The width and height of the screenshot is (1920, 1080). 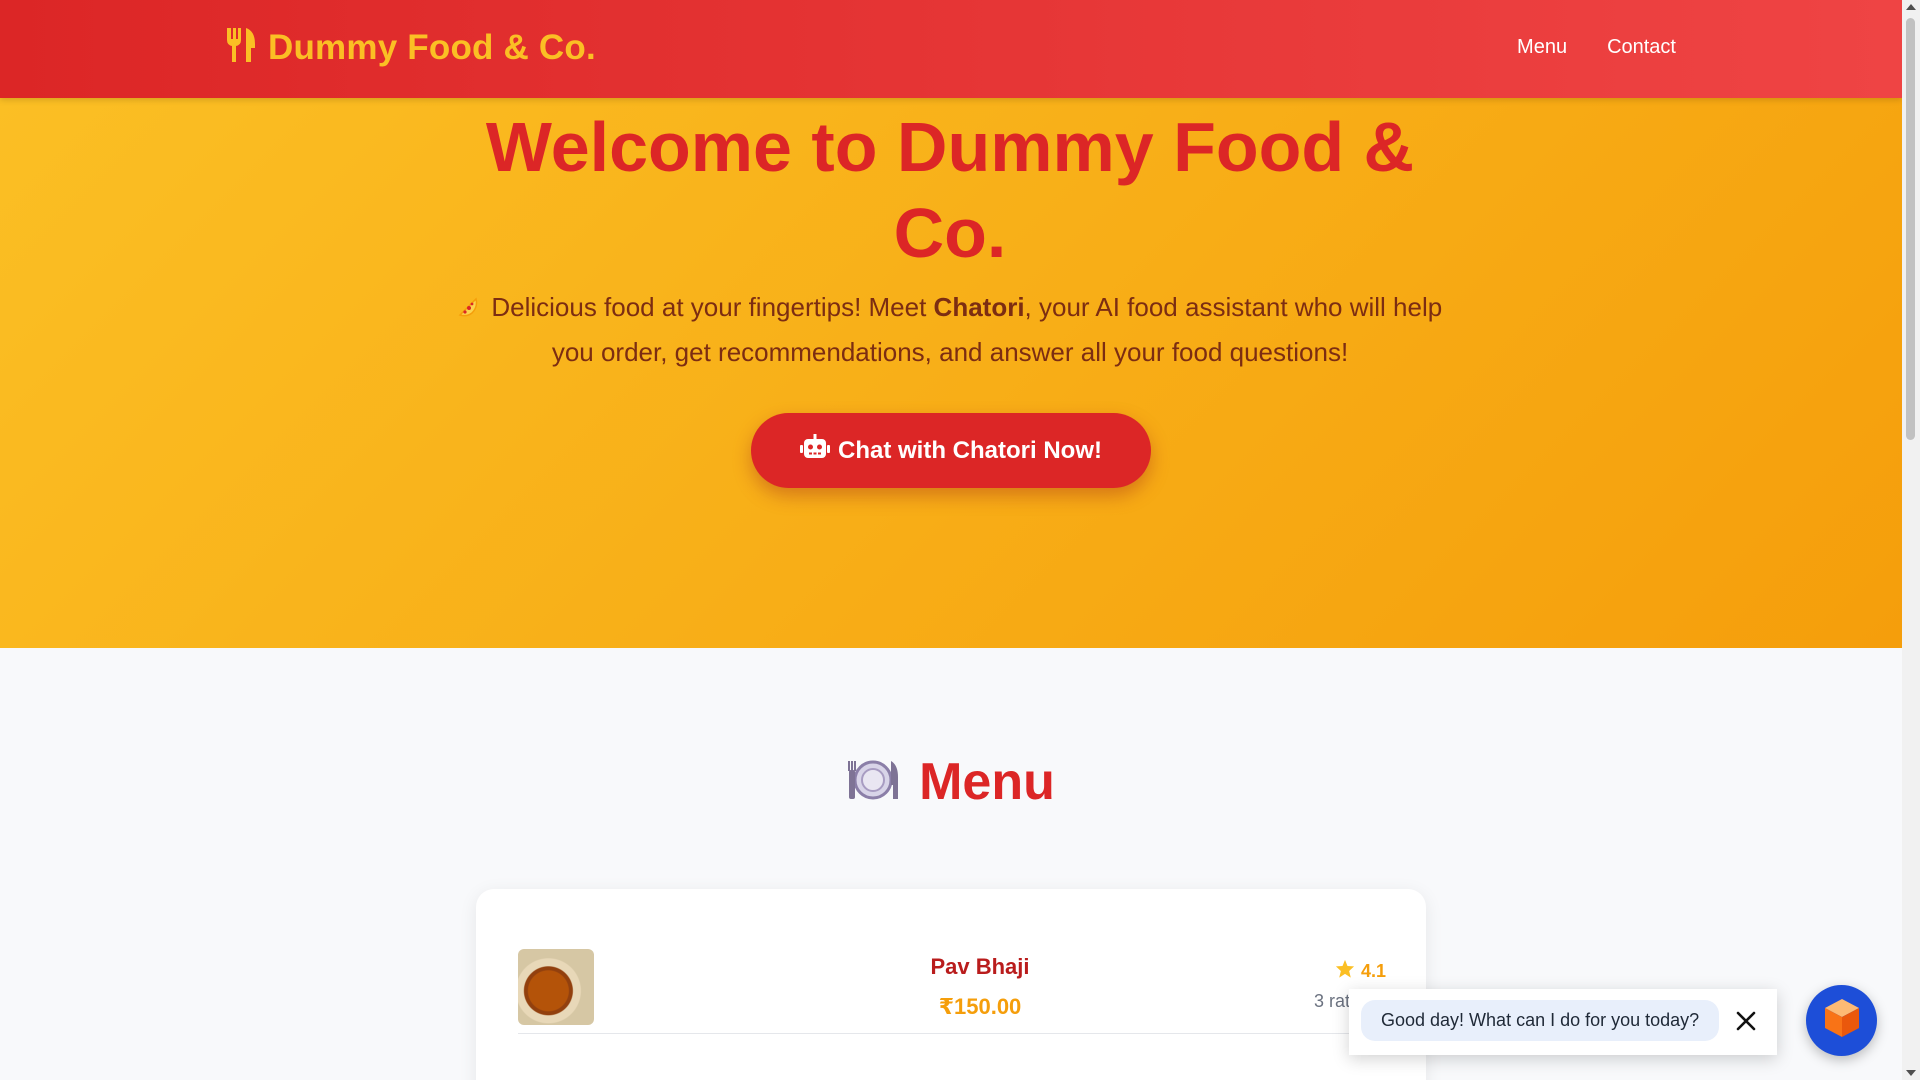 What do you see at coordinates (1641, 47) in the screenshot?
I see `nav-link-contact: Contact` at bounding box center [1641, 47].